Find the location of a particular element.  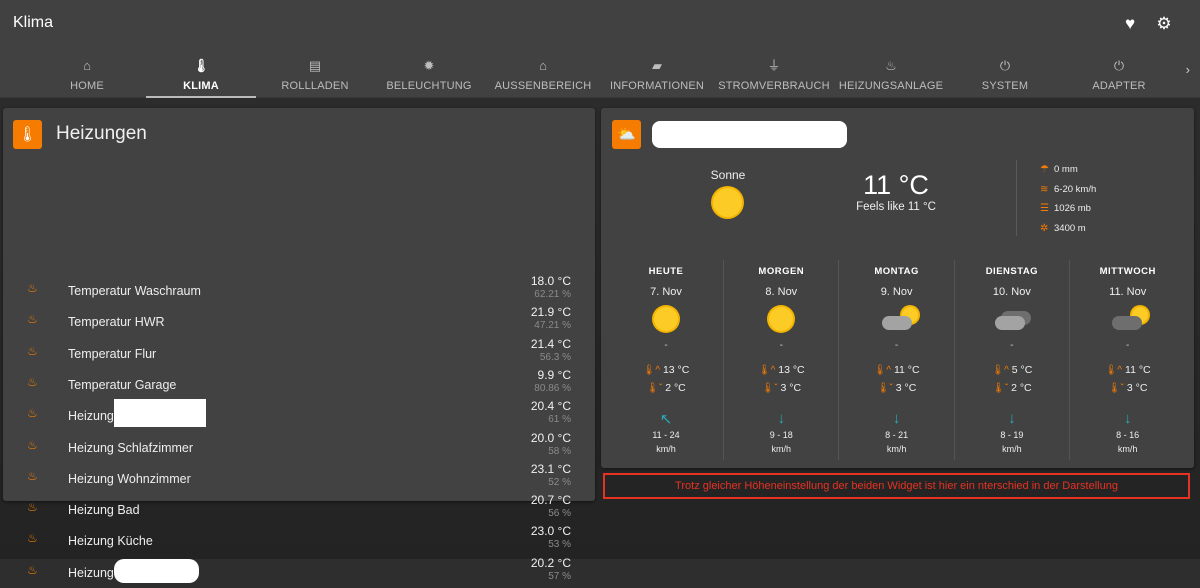

item-name: Temperatur Garage is located at coordinates (122, 384).